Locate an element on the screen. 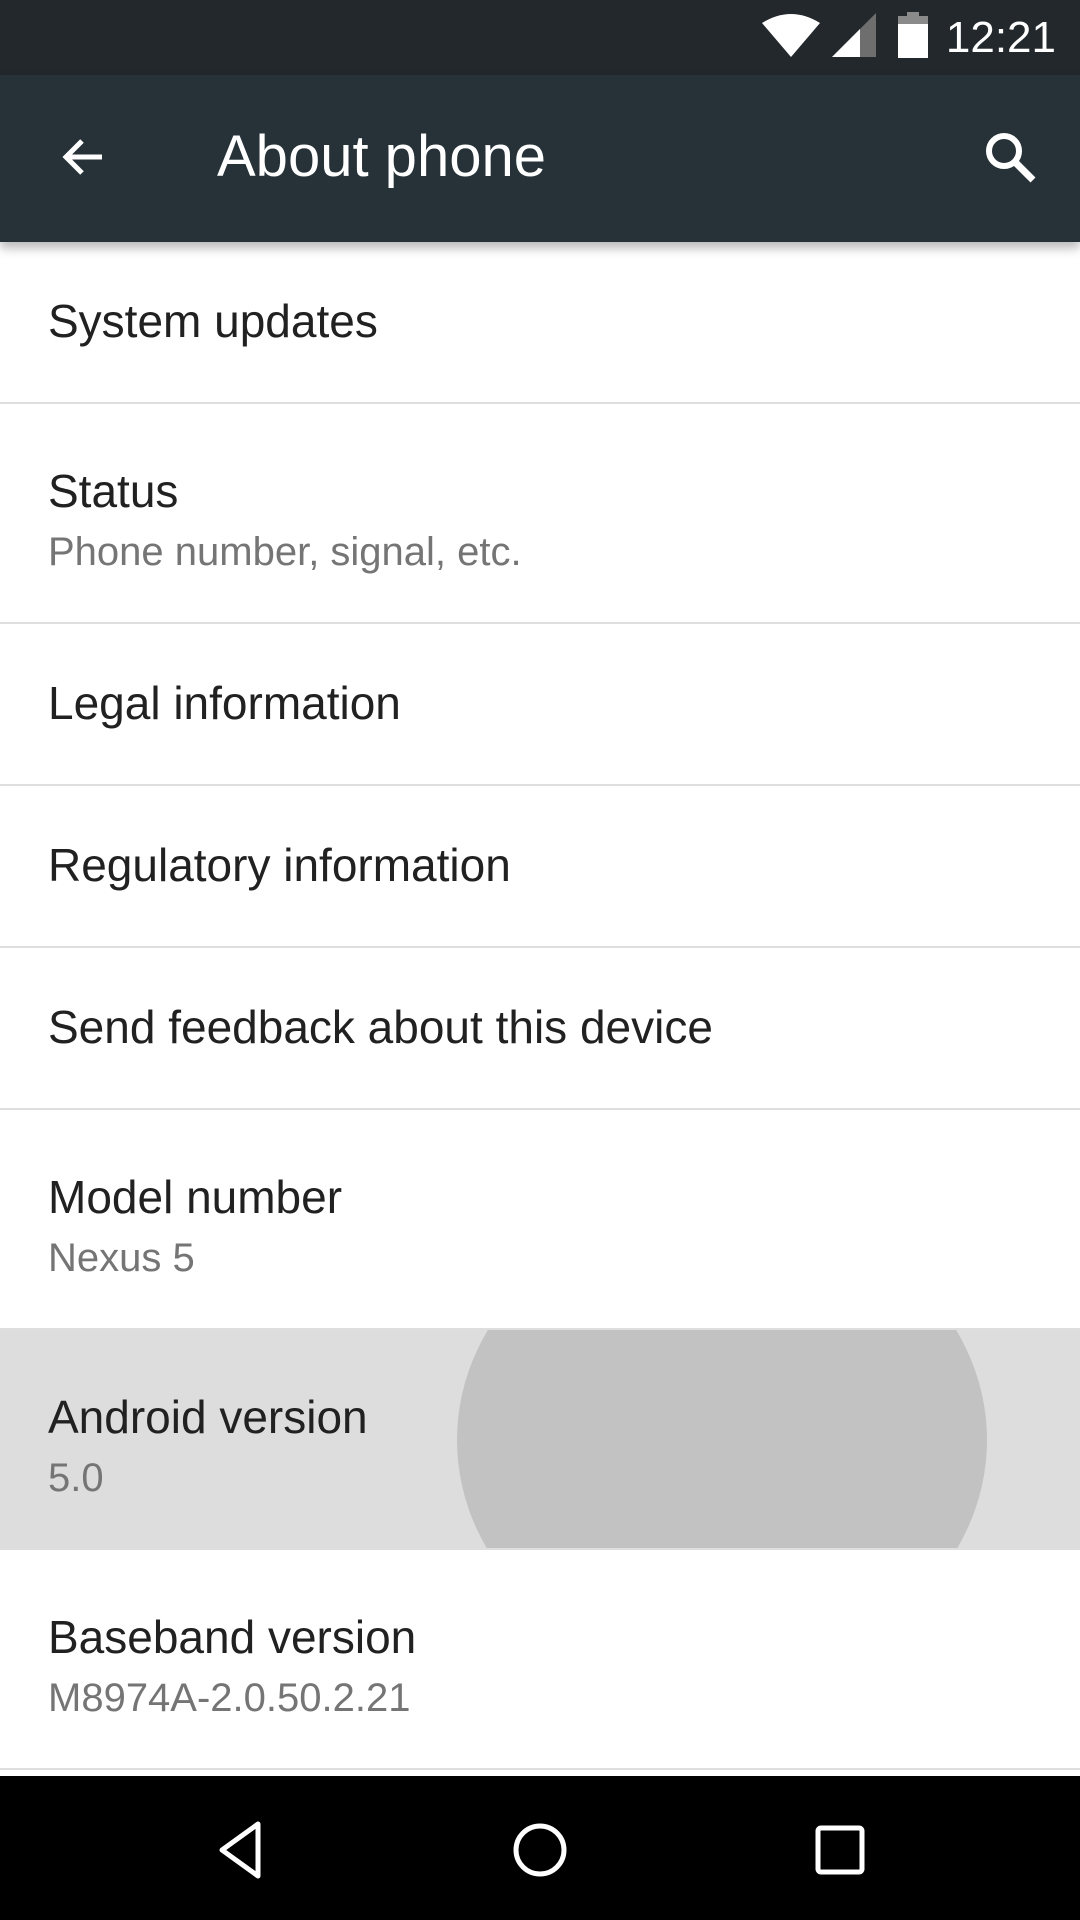  status-time: 12:21 is located at coordinates (1000, 37).